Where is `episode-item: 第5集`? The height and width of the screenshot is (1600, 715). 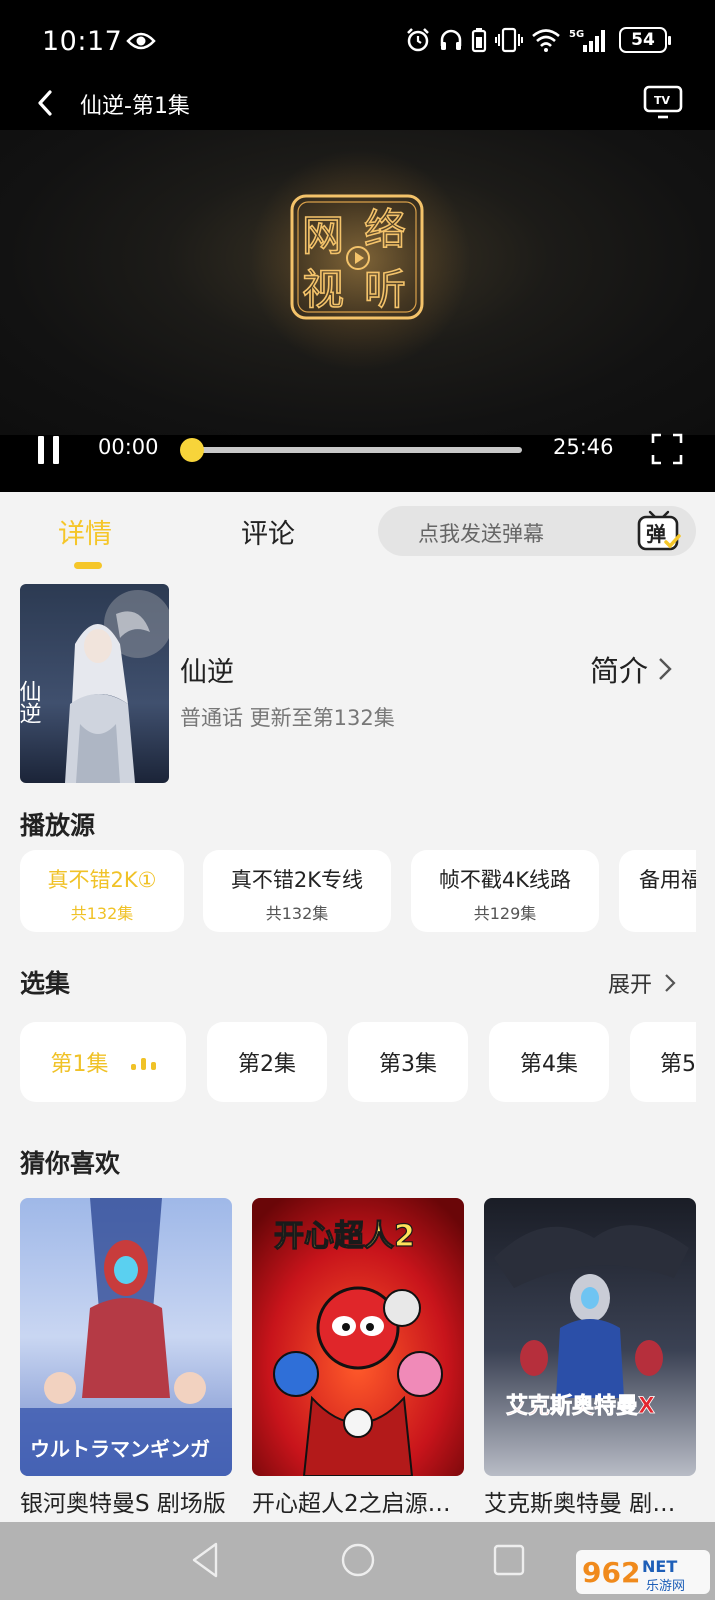 episode-item: 第5集 is located at coordinates (663, 1062).